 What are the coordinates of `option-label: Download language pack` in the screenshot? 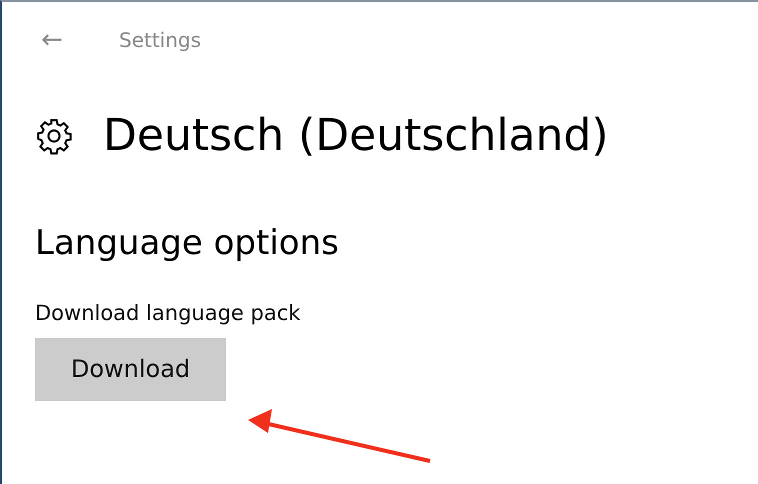 It's located at (168, 313).